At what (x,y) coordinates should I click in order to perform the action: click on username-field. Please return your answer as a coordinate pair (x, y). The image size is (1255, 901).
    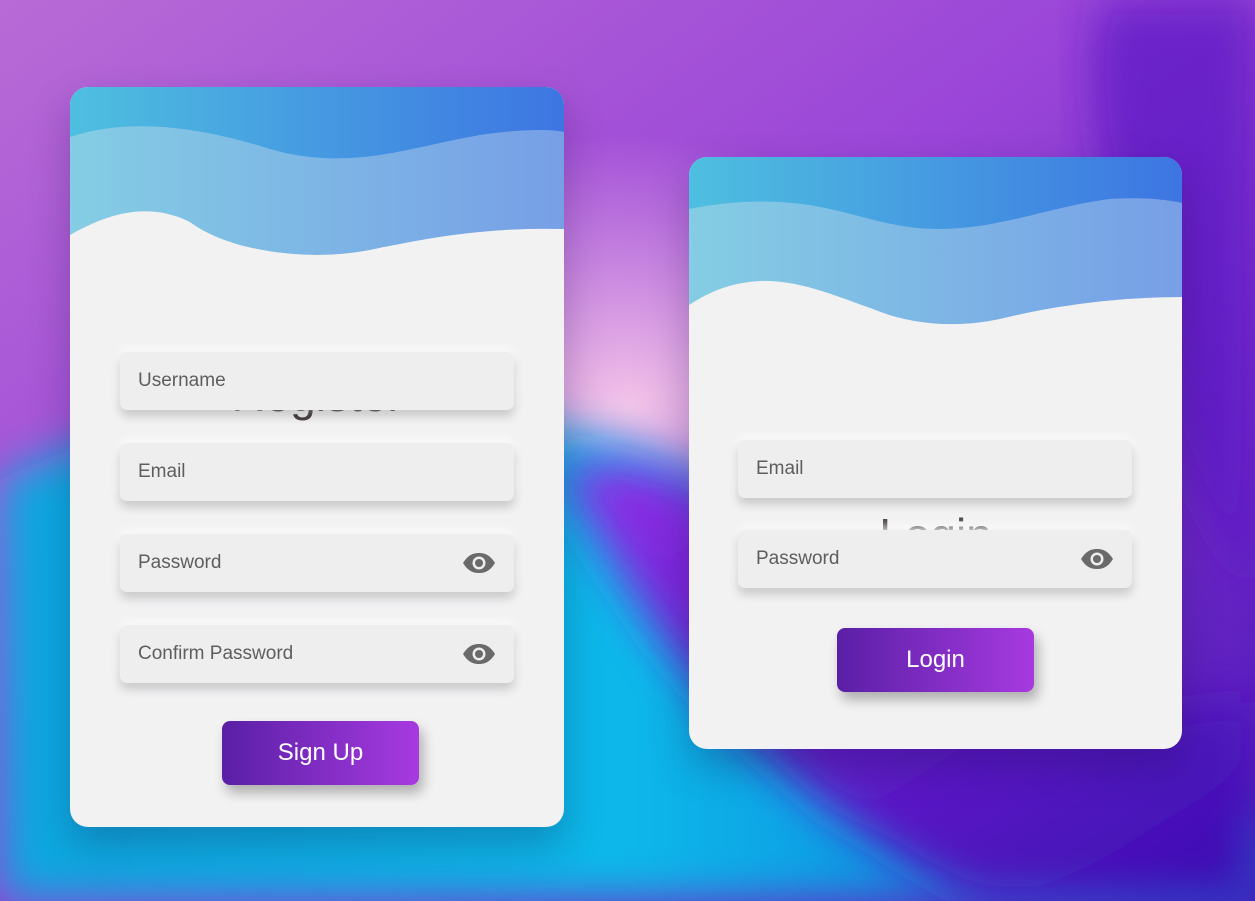
    Looking at the image, I should click on (317, 381).